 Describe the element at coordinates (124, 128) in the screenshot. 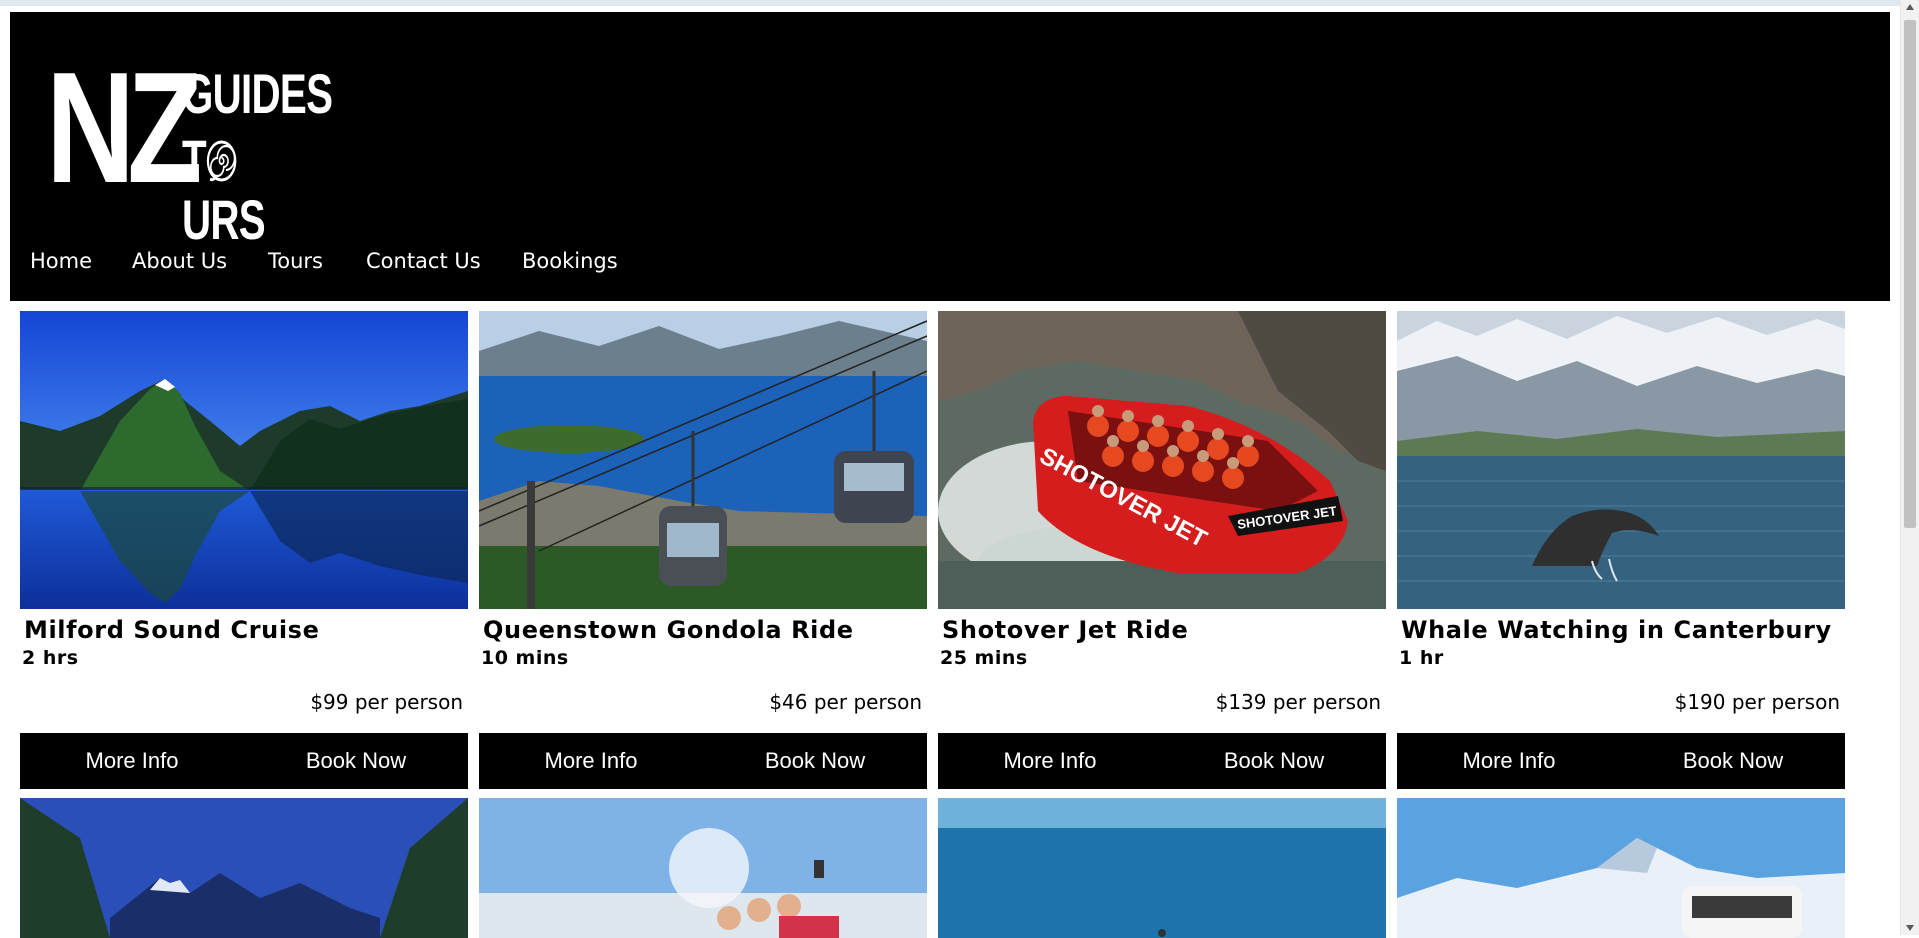

I see `logo-nz: NZ` at that location.